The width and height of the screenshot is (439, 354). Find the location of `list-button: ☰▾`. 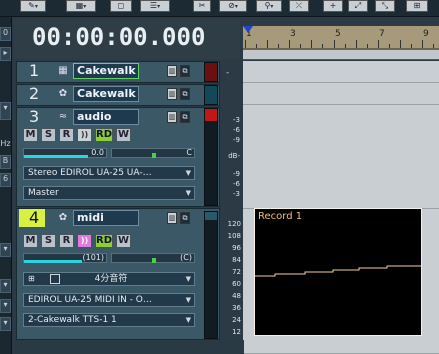

list-button: ☰▾ is located at coordinates (155, 6).